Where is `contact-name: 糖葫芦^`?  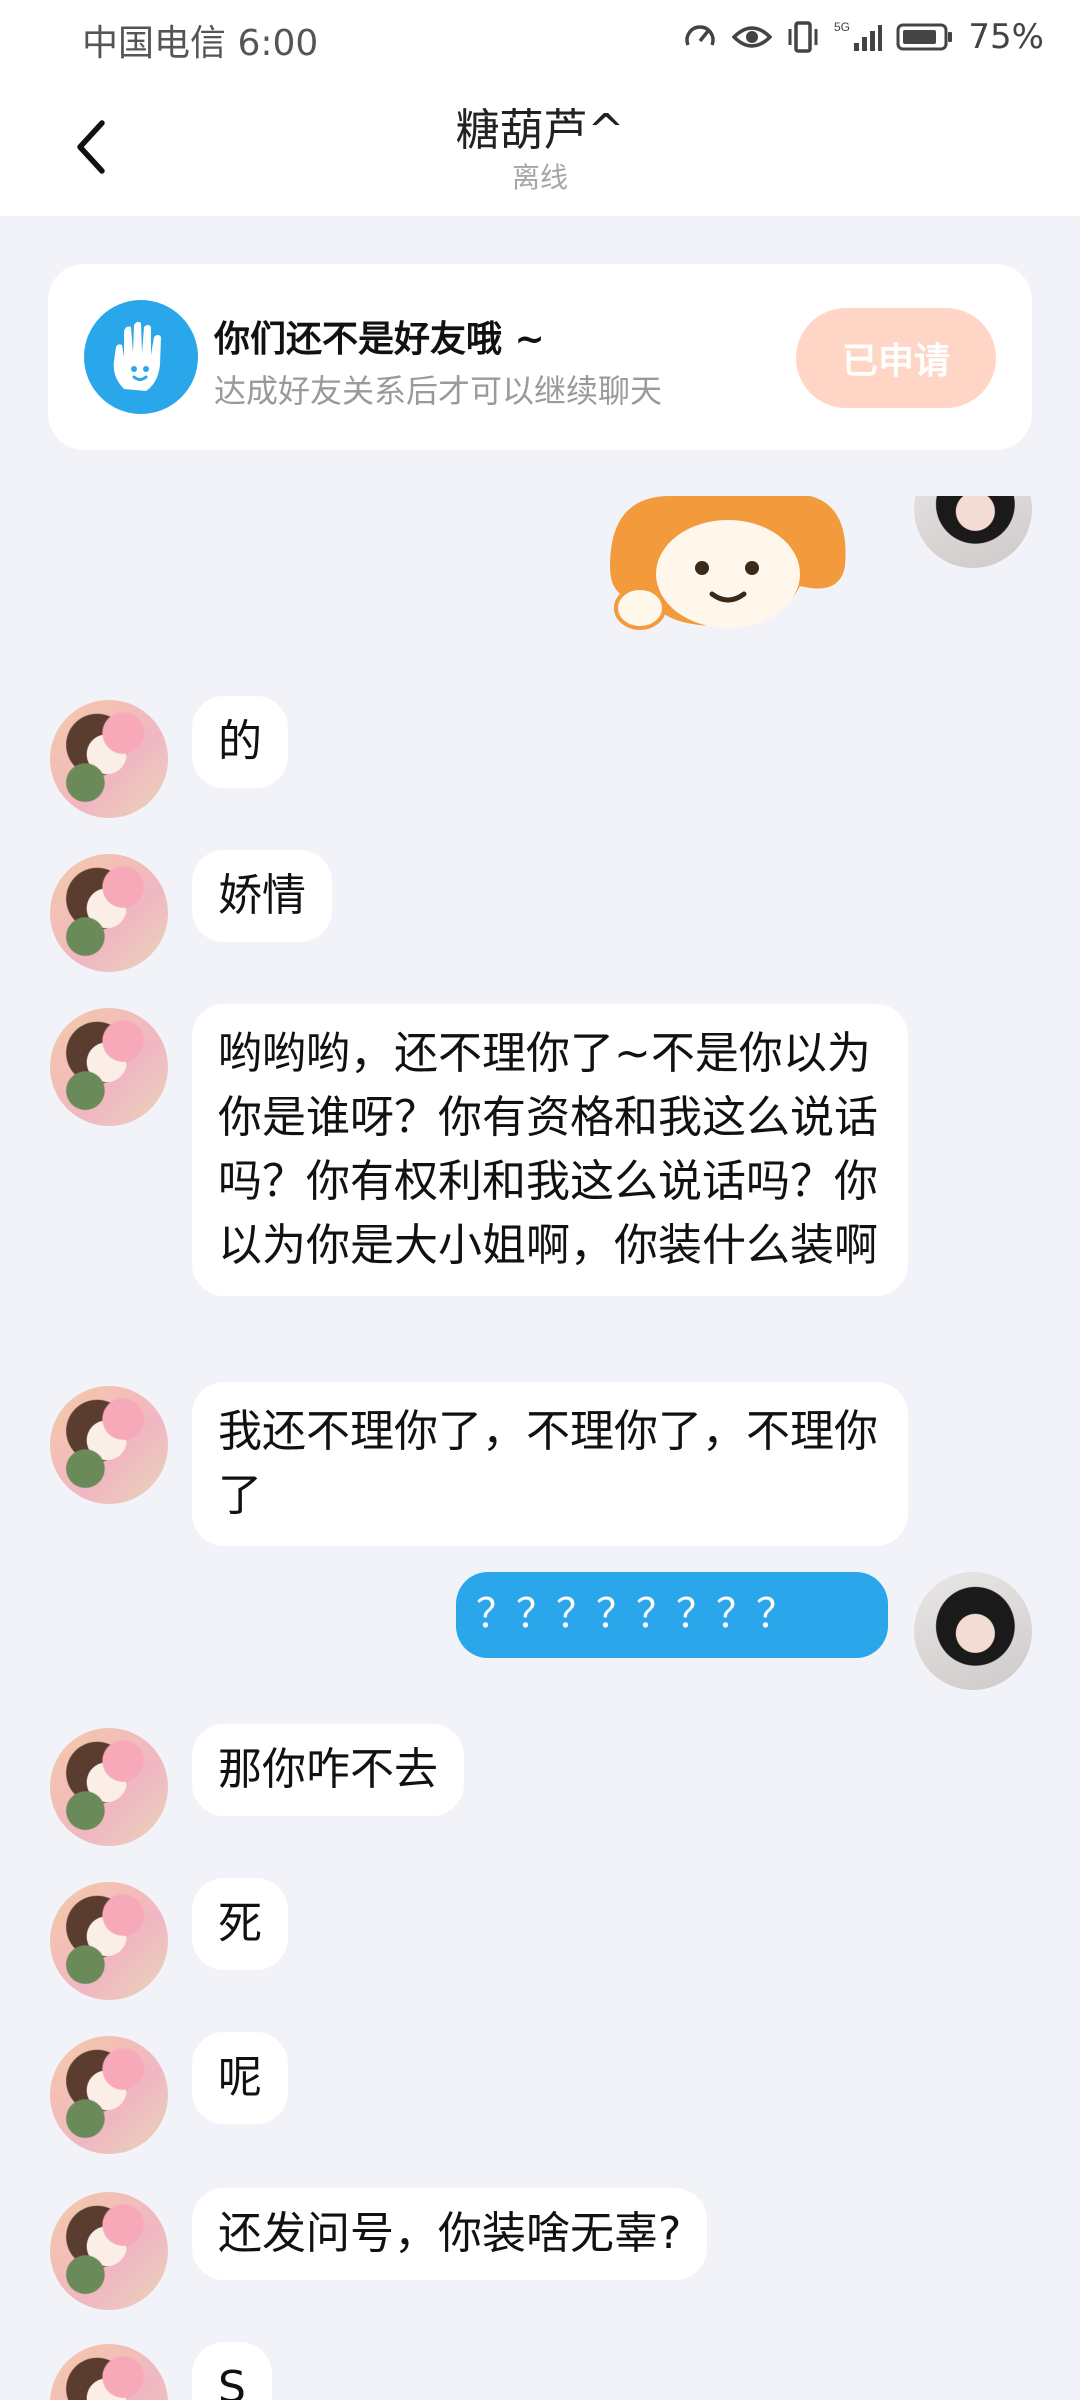
contact-name: 糖葫芦^ is located at coordinates (540, 126).